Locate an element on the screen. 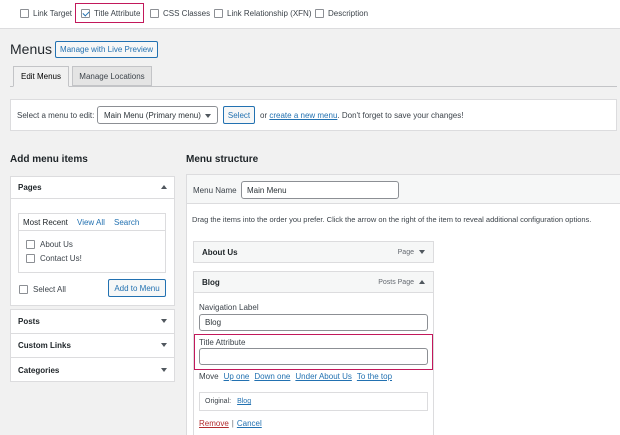 This screenshot has width=620, height=435. select-button: Select is located at coordinates (239, 115).